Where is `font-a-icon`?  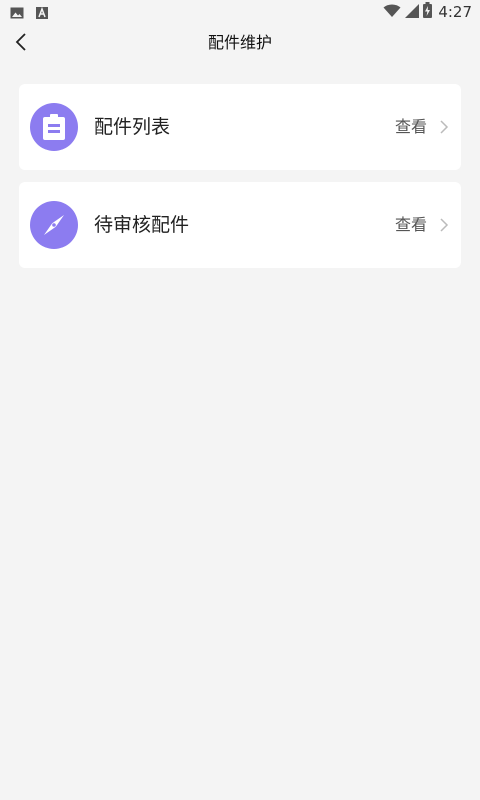 font-a-icon is located at coordinates (42, 13).